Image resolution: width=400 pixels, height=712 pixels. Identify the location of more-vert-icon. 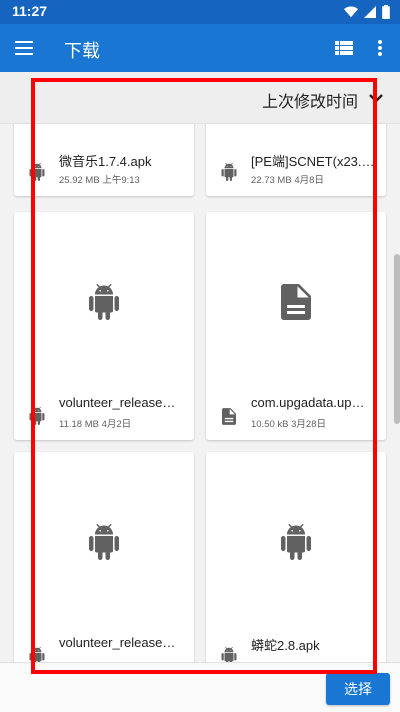
(380, 48).